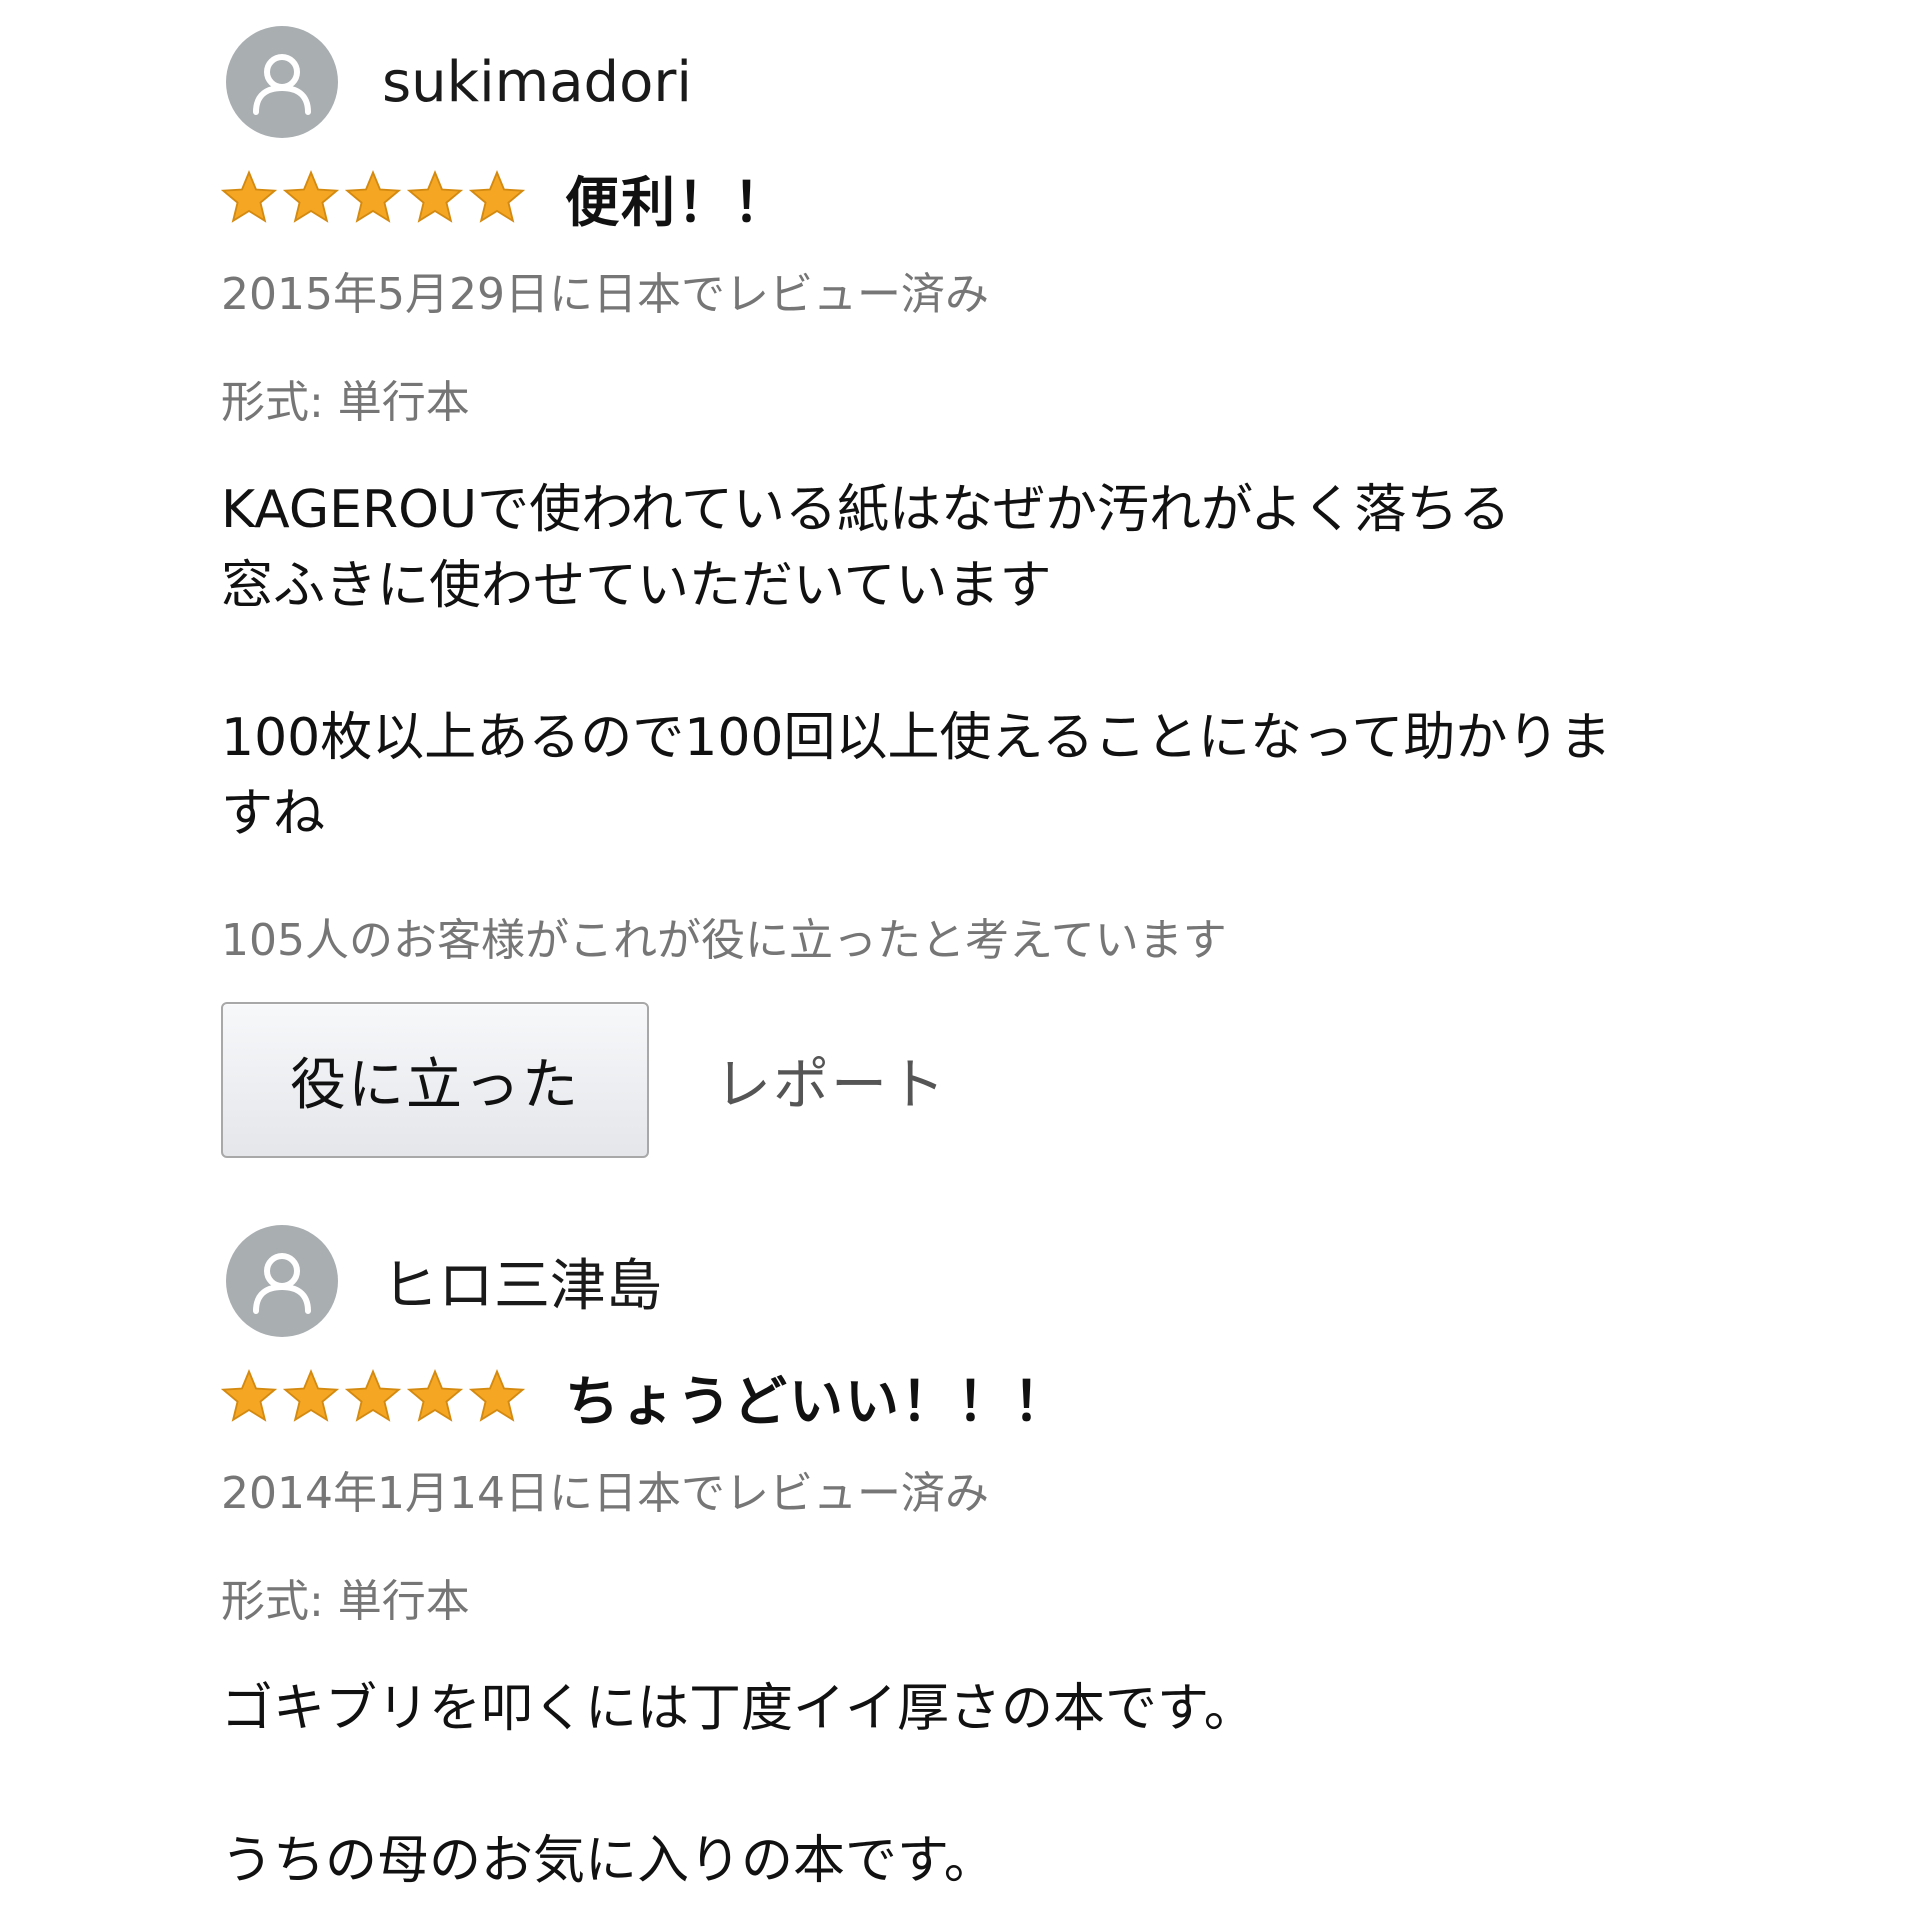 The height and width of the screenshot is (1920, 1920). I want to click on review-title: ちょうどいい！！！, so click(817, 1396).